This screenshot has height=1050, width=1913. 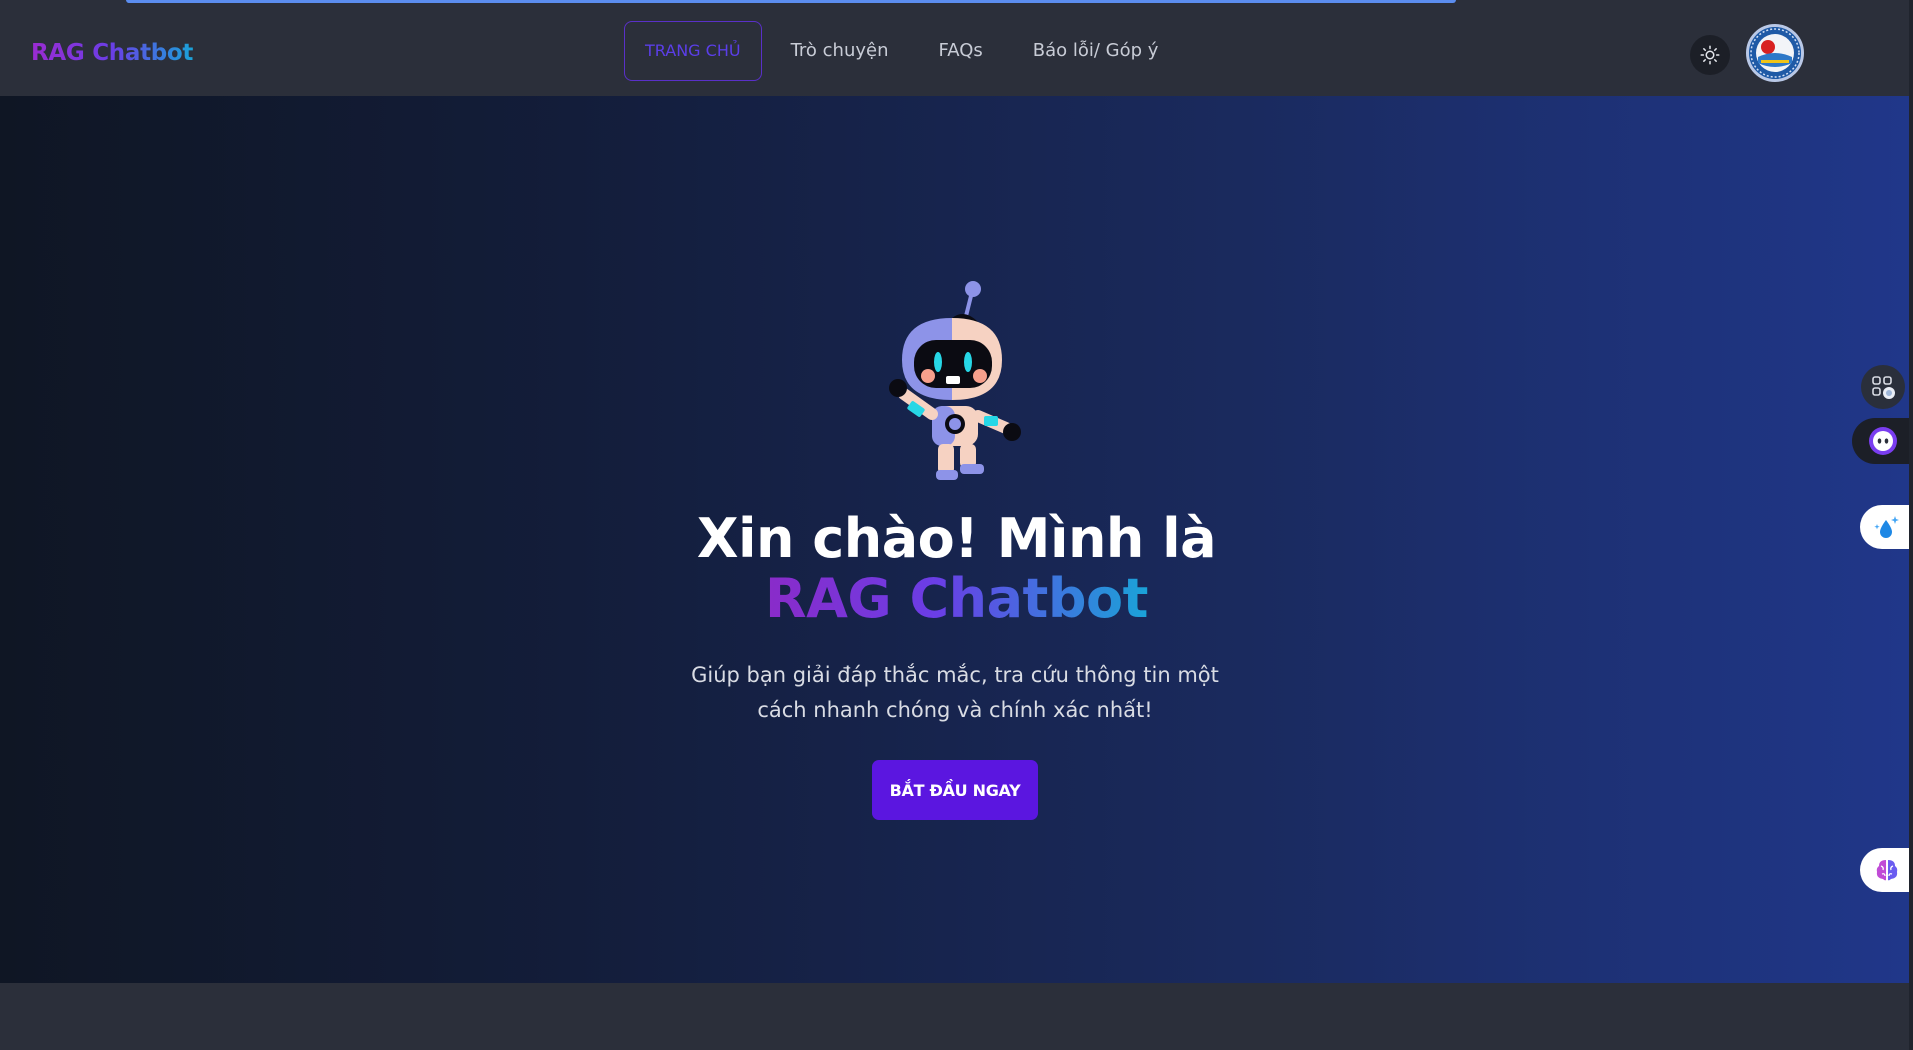 I want to click on organization-logo, so click(x=1775, y=53).